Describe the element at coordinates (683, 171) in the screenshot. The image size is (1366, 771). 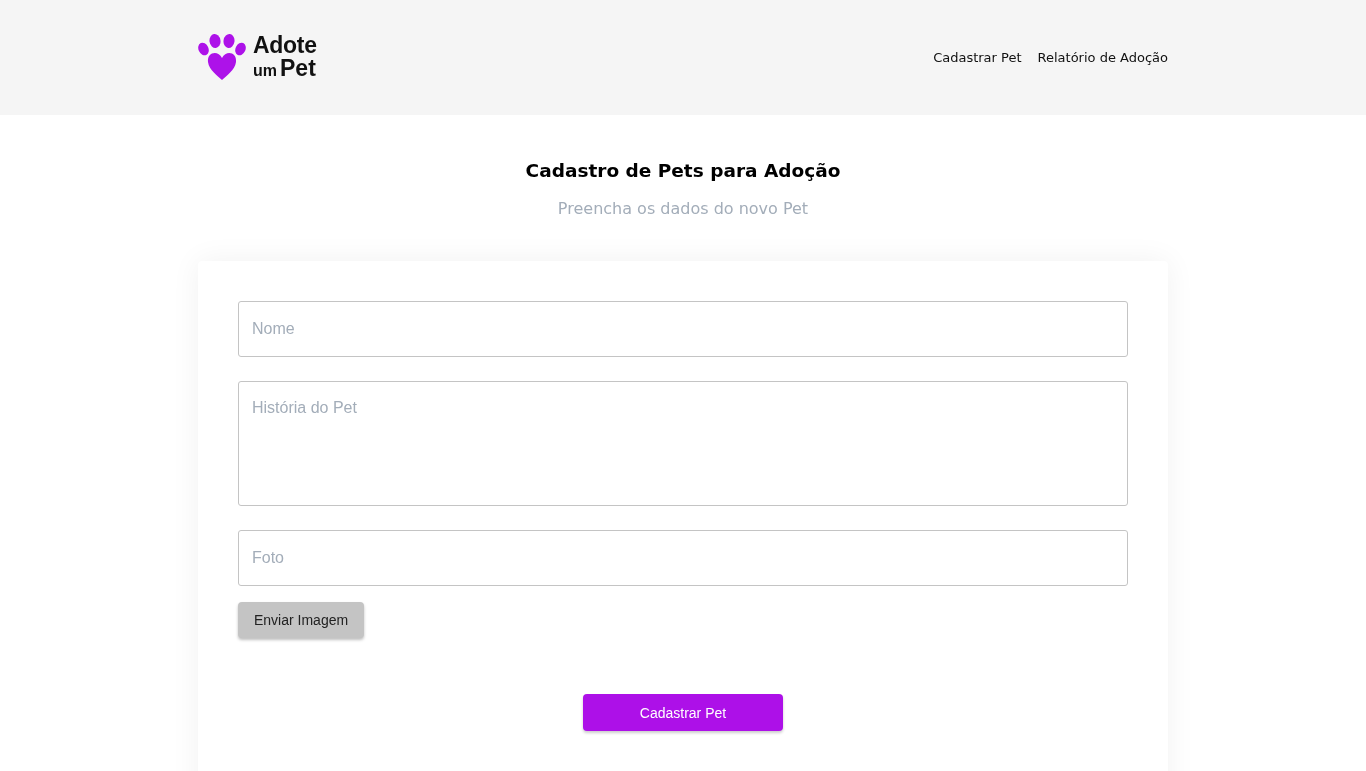
I see `page-title: Cadastro de Pets para Adoção` at that location.